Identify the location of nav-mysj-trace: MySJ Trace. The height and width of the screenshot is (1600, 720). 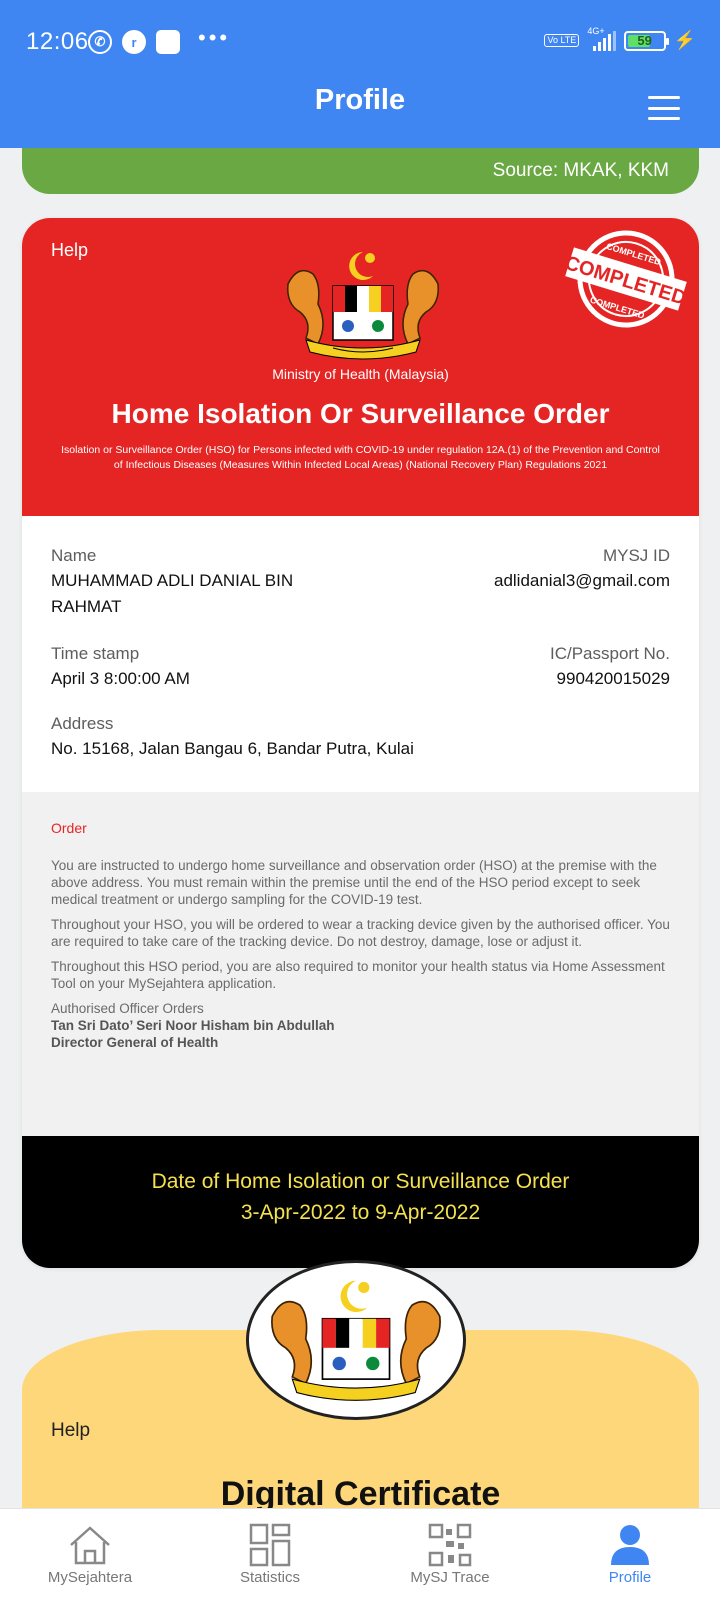
(450, 1554).